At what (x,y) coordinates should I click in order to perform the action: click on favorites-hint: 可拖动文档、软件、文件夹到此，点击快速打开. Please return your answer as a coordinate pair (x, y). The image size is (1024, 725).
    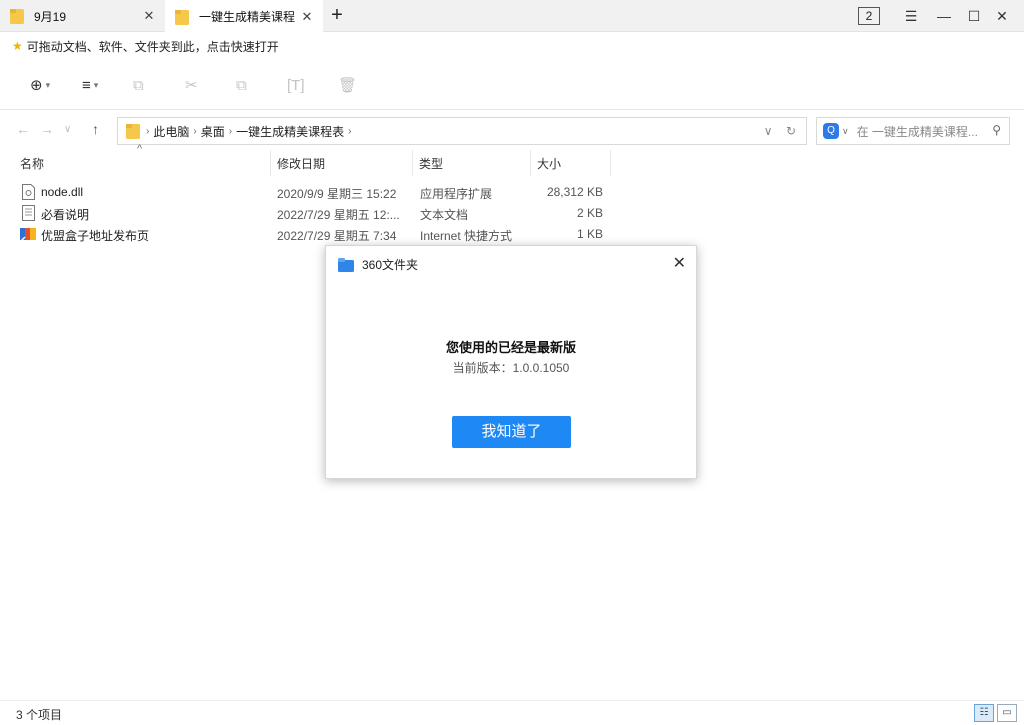
    Looking at the image, I should click on (152, 46).